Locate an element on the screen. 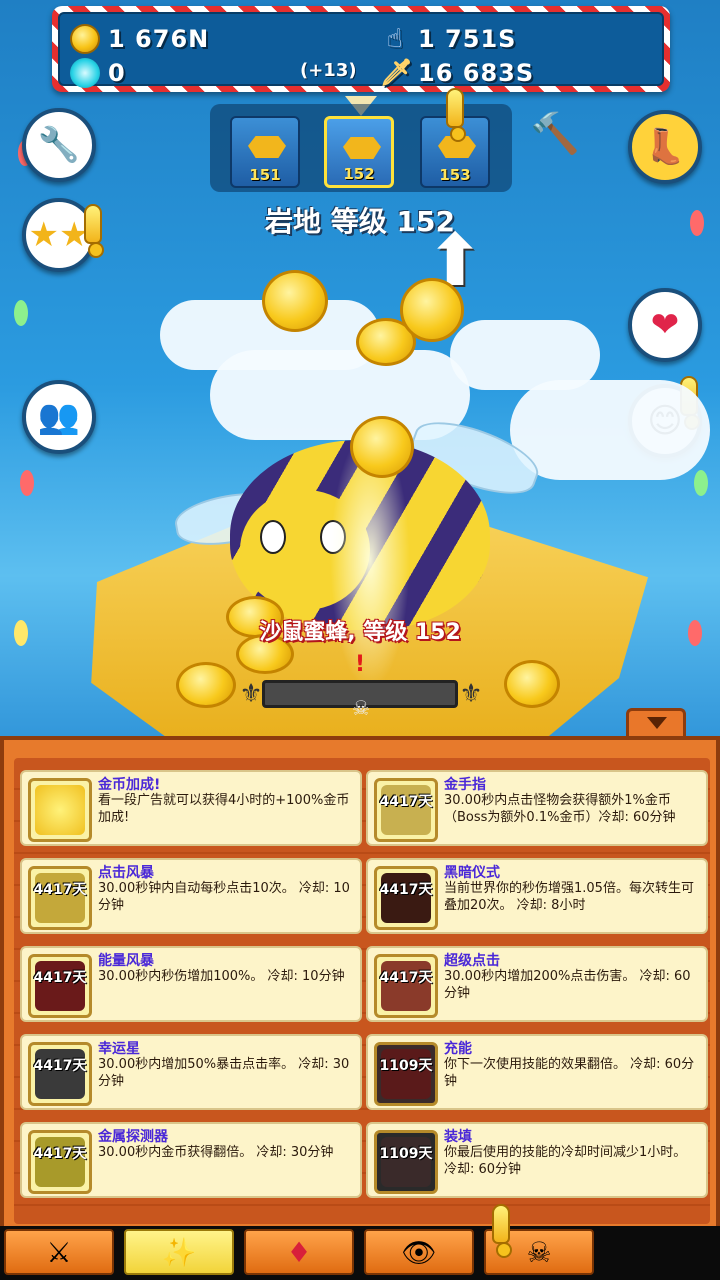 This screenshot has width=720, height=1280. skill-name: 金手指 is located at coordinates (465, 785).